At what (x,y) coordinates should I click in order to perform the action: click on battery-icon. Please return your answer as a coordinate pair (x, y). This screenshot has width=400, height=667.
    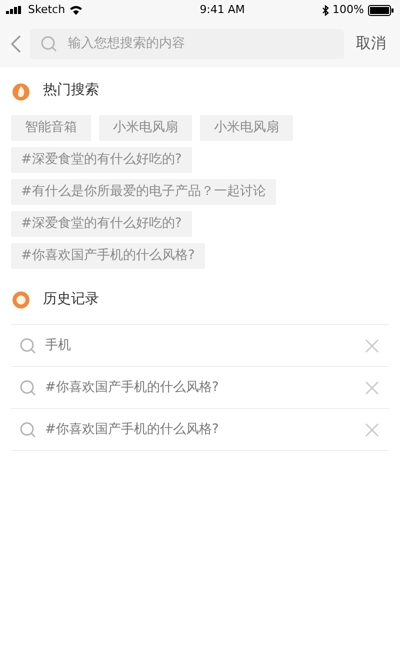
    Looking at the image, I should click on (381, 10).